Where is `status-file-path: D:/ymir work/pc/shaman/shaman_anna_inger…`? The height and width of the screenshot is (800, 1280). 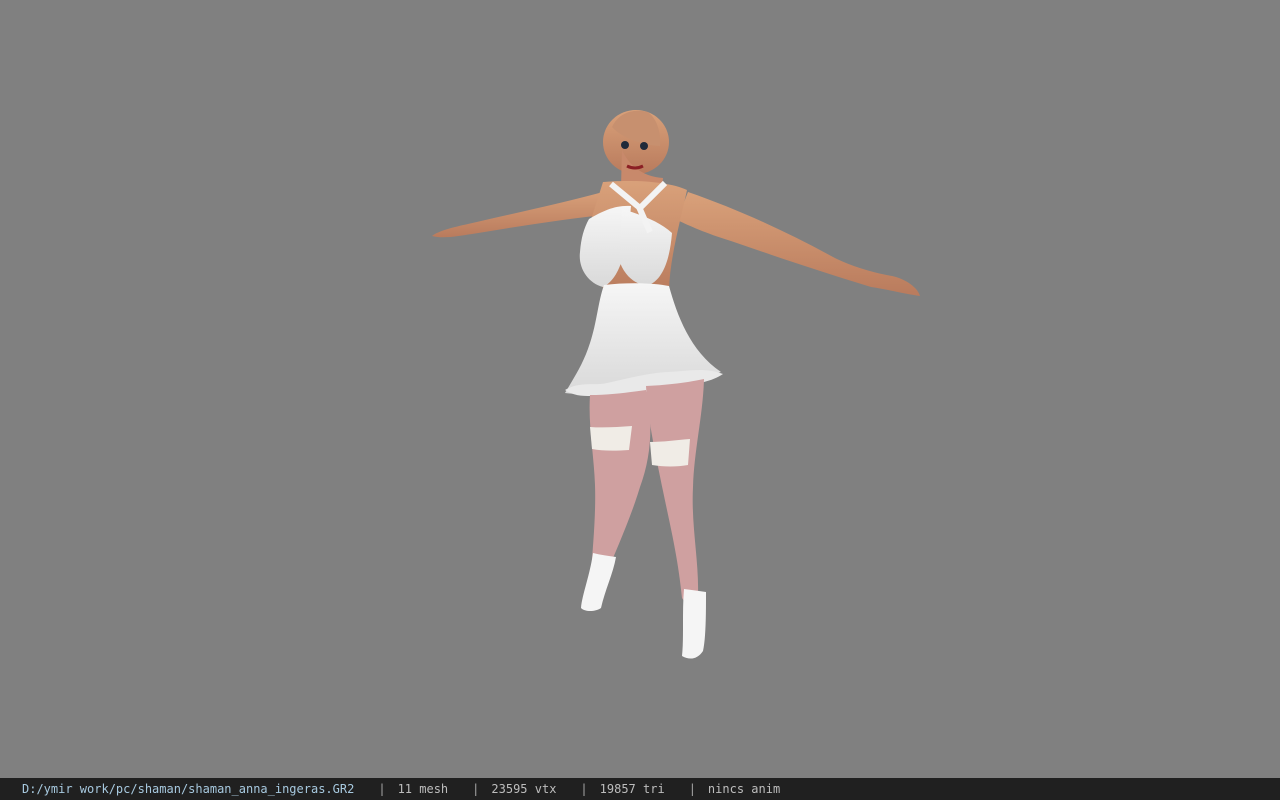 status-file-path: D:/ymir work/pc/shaman/shaman_anna_inger… is located at coordinates (188, 789).